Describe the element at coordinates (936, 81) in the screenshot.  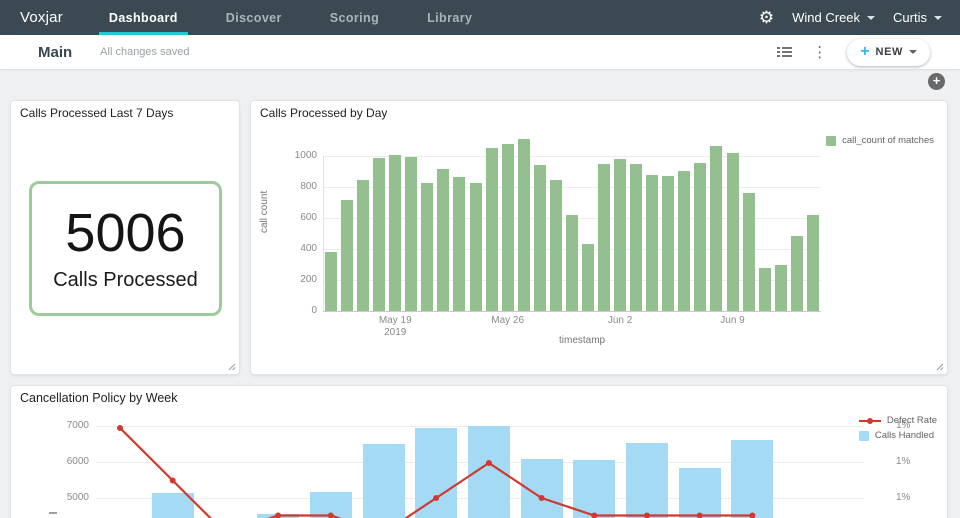
I see `add-widget-button: +` at that location.